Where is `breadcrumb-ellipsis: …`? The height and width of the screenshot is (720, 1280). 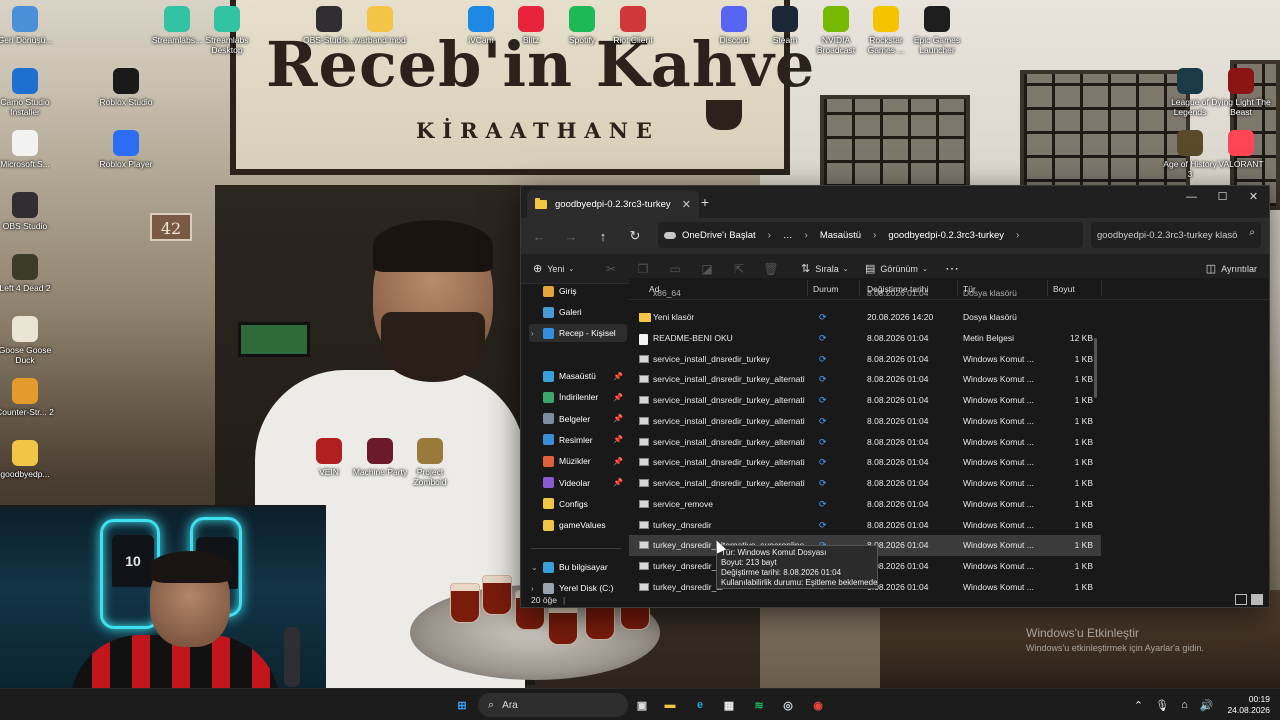
breadcrumb-ellipsis: … is located at coordinates (788, 235).